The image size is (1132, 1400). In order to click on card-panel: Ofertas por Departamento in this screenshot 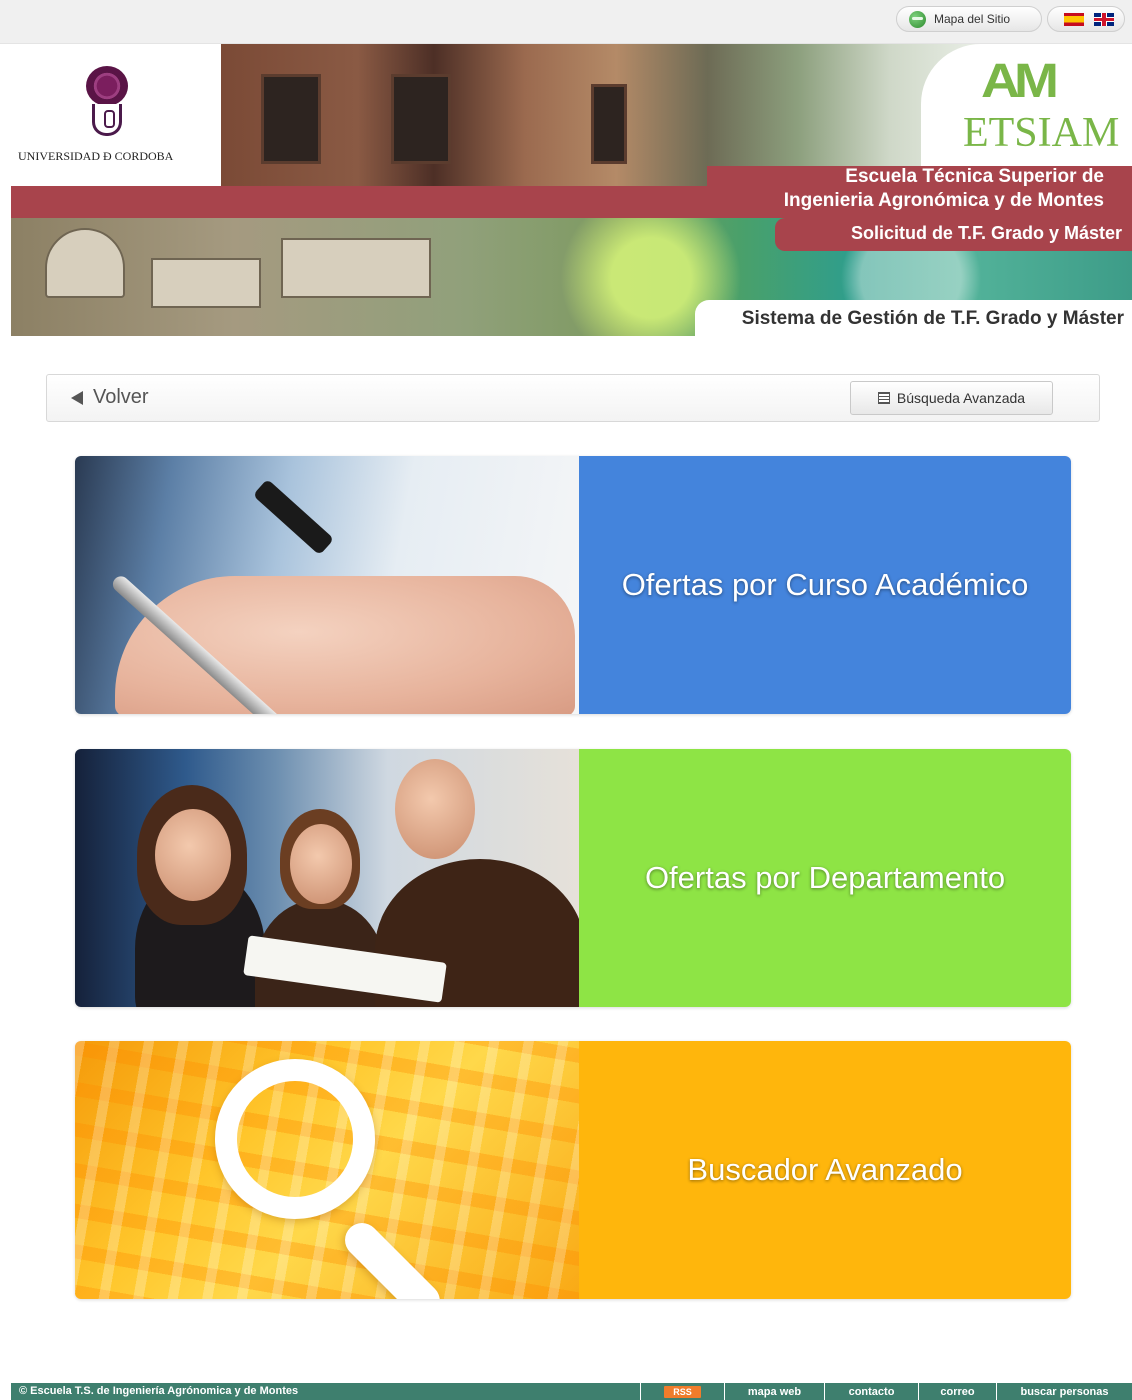, I will do `click(825, 878)`.